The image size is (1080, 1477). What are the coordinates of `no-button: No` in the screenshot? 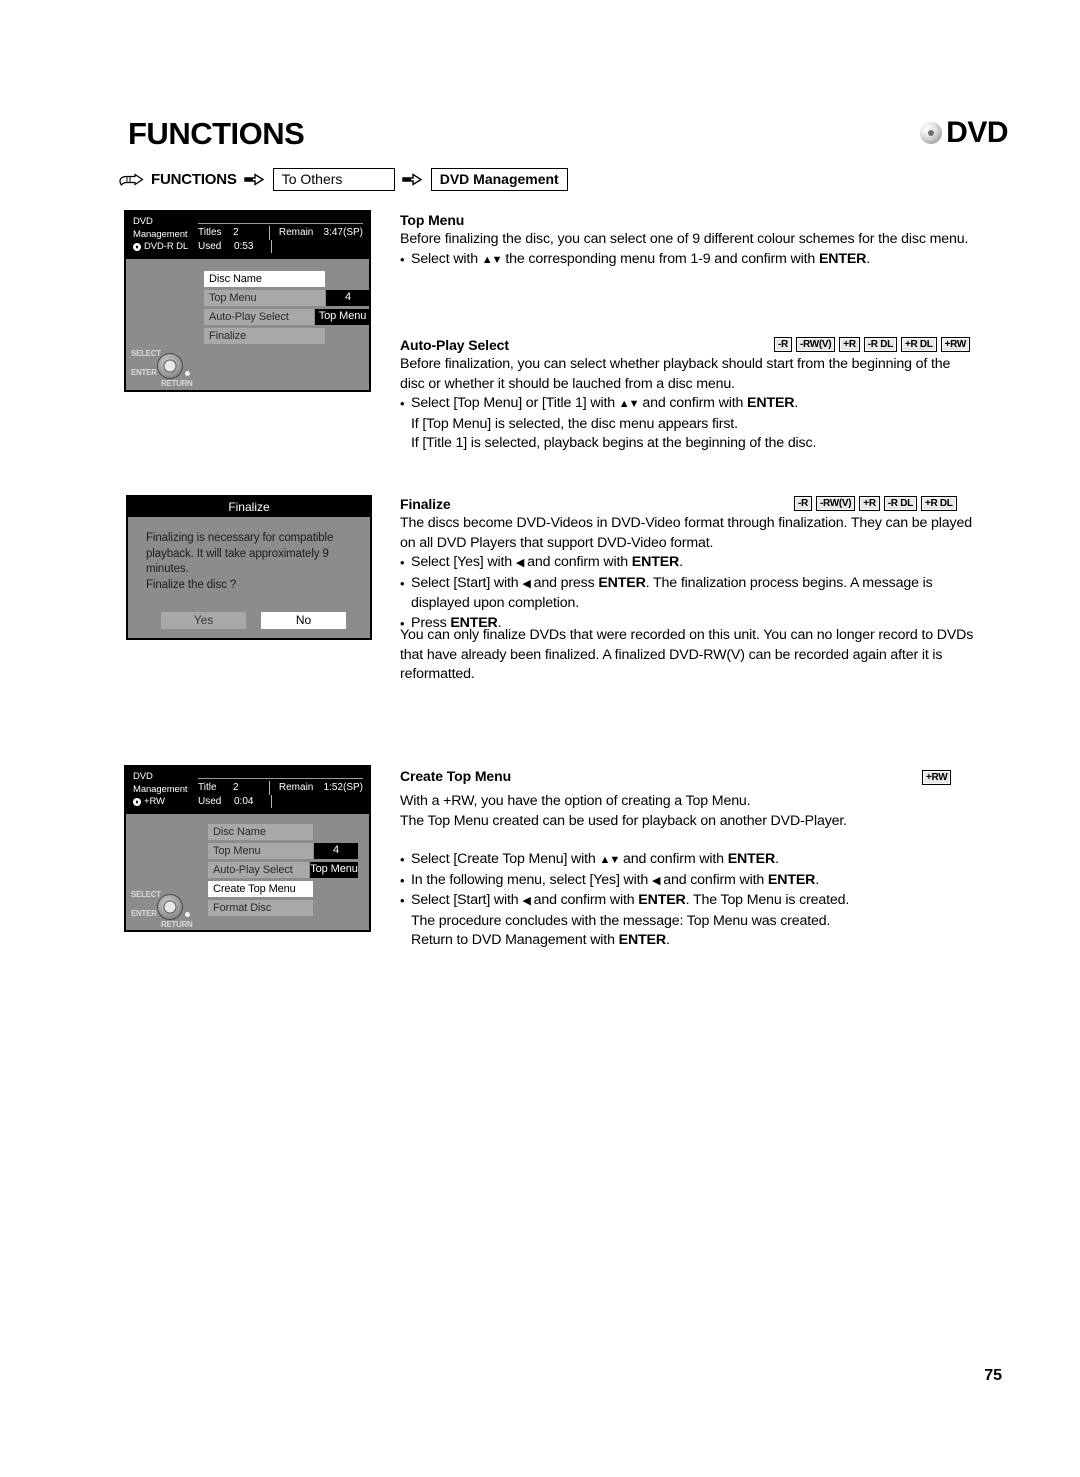 It's located at (303, 620).